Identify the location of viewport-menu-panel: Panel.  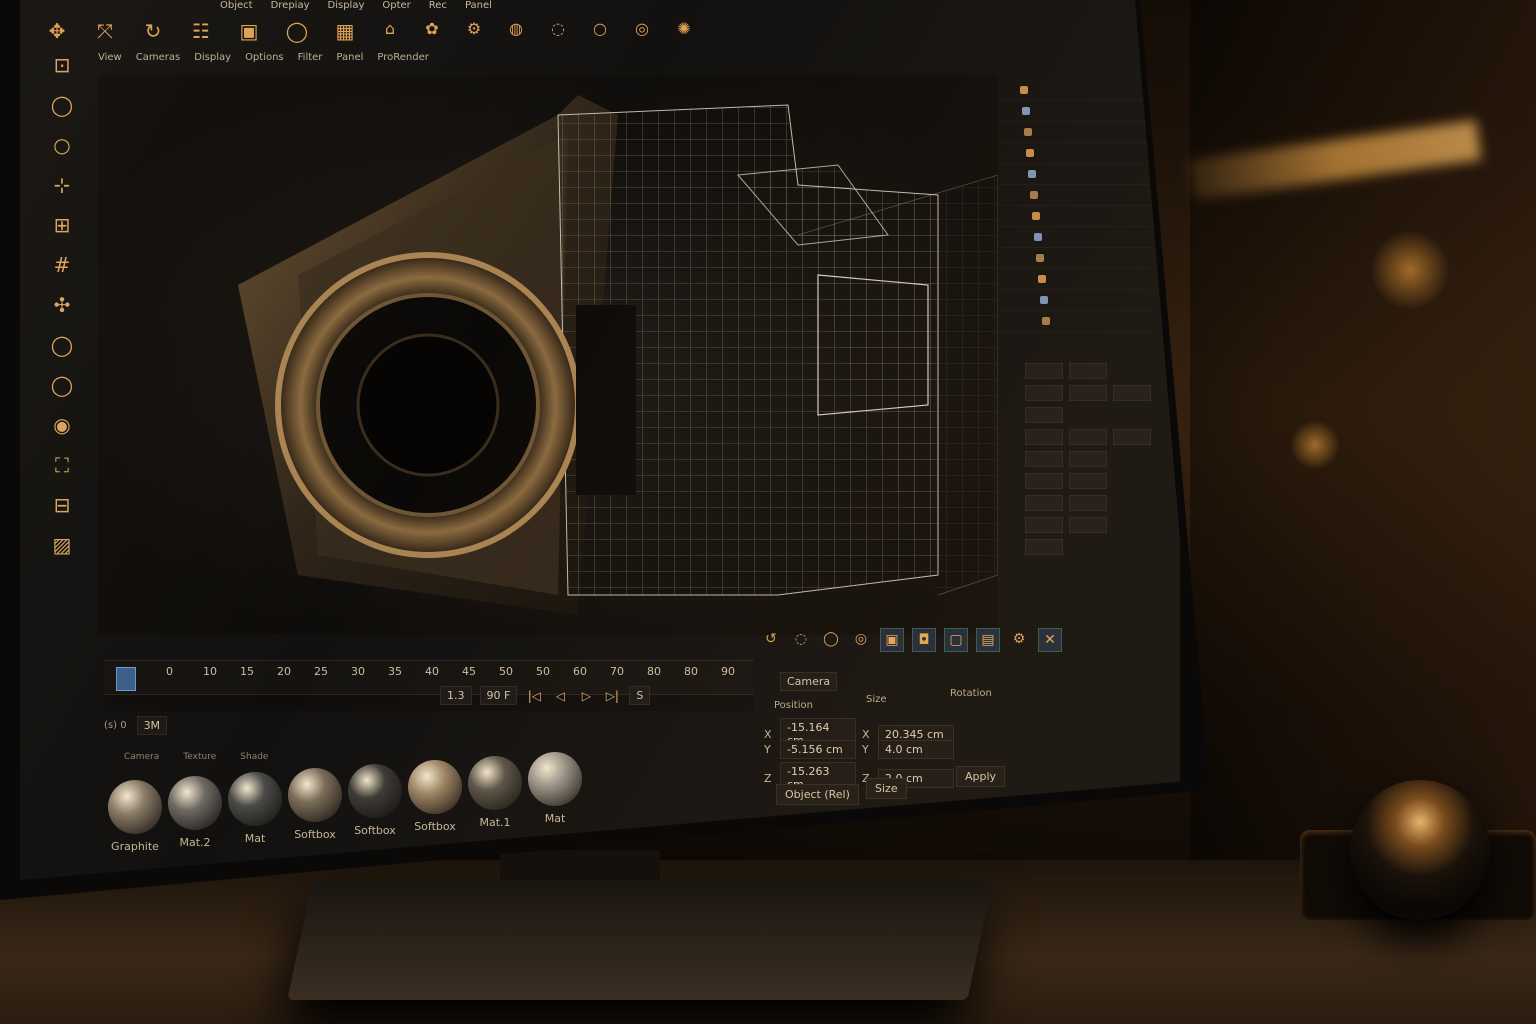
(349, 57).